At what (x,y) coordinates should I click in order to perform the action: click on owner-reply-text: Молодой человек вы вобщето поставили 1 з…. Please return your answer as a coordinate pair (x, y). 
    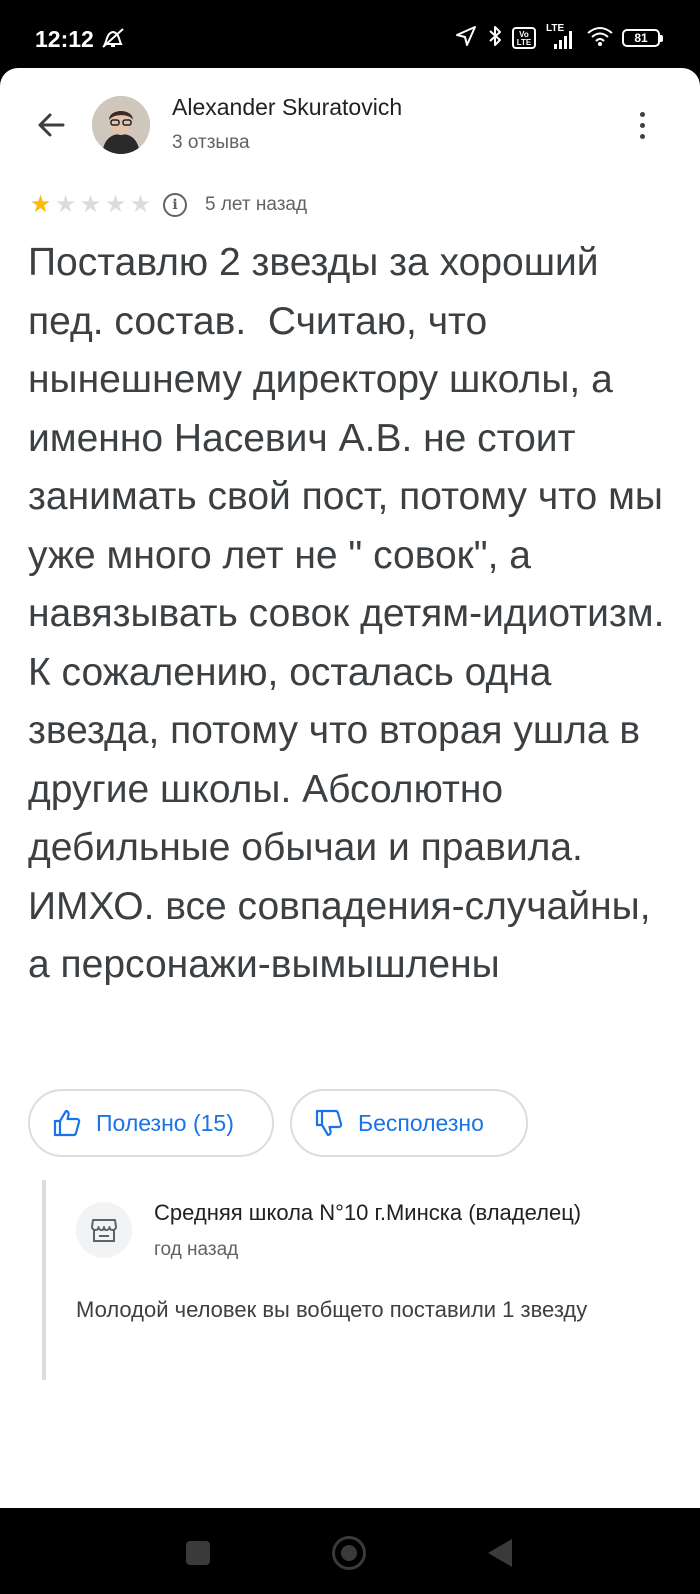
    Looking at the image, I should click on (332, 1309).